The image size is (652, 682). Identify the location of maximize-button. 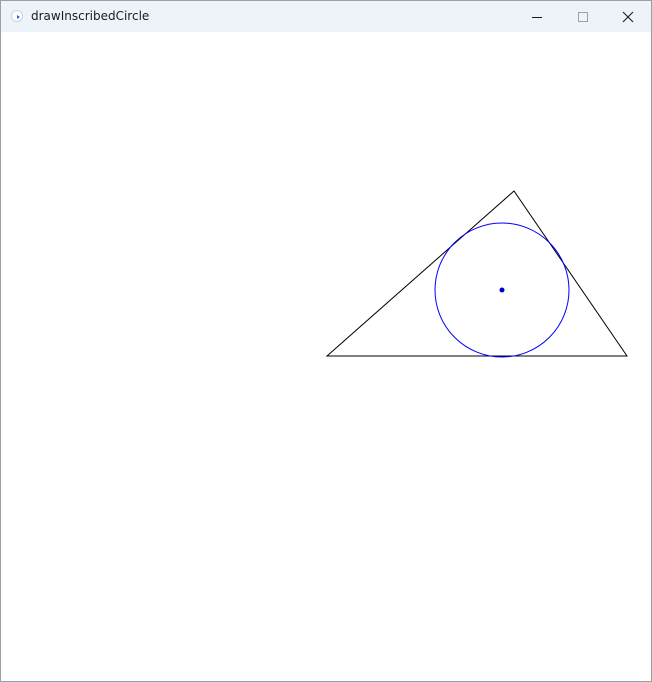
(583, 16).